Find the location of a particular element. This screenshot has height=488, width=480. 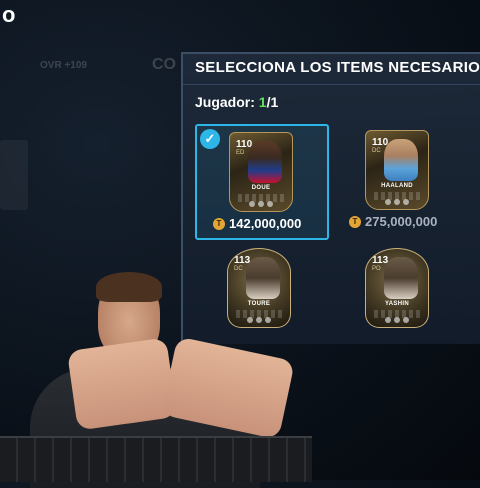

streamer-hair is located at coordinates (129, 287).